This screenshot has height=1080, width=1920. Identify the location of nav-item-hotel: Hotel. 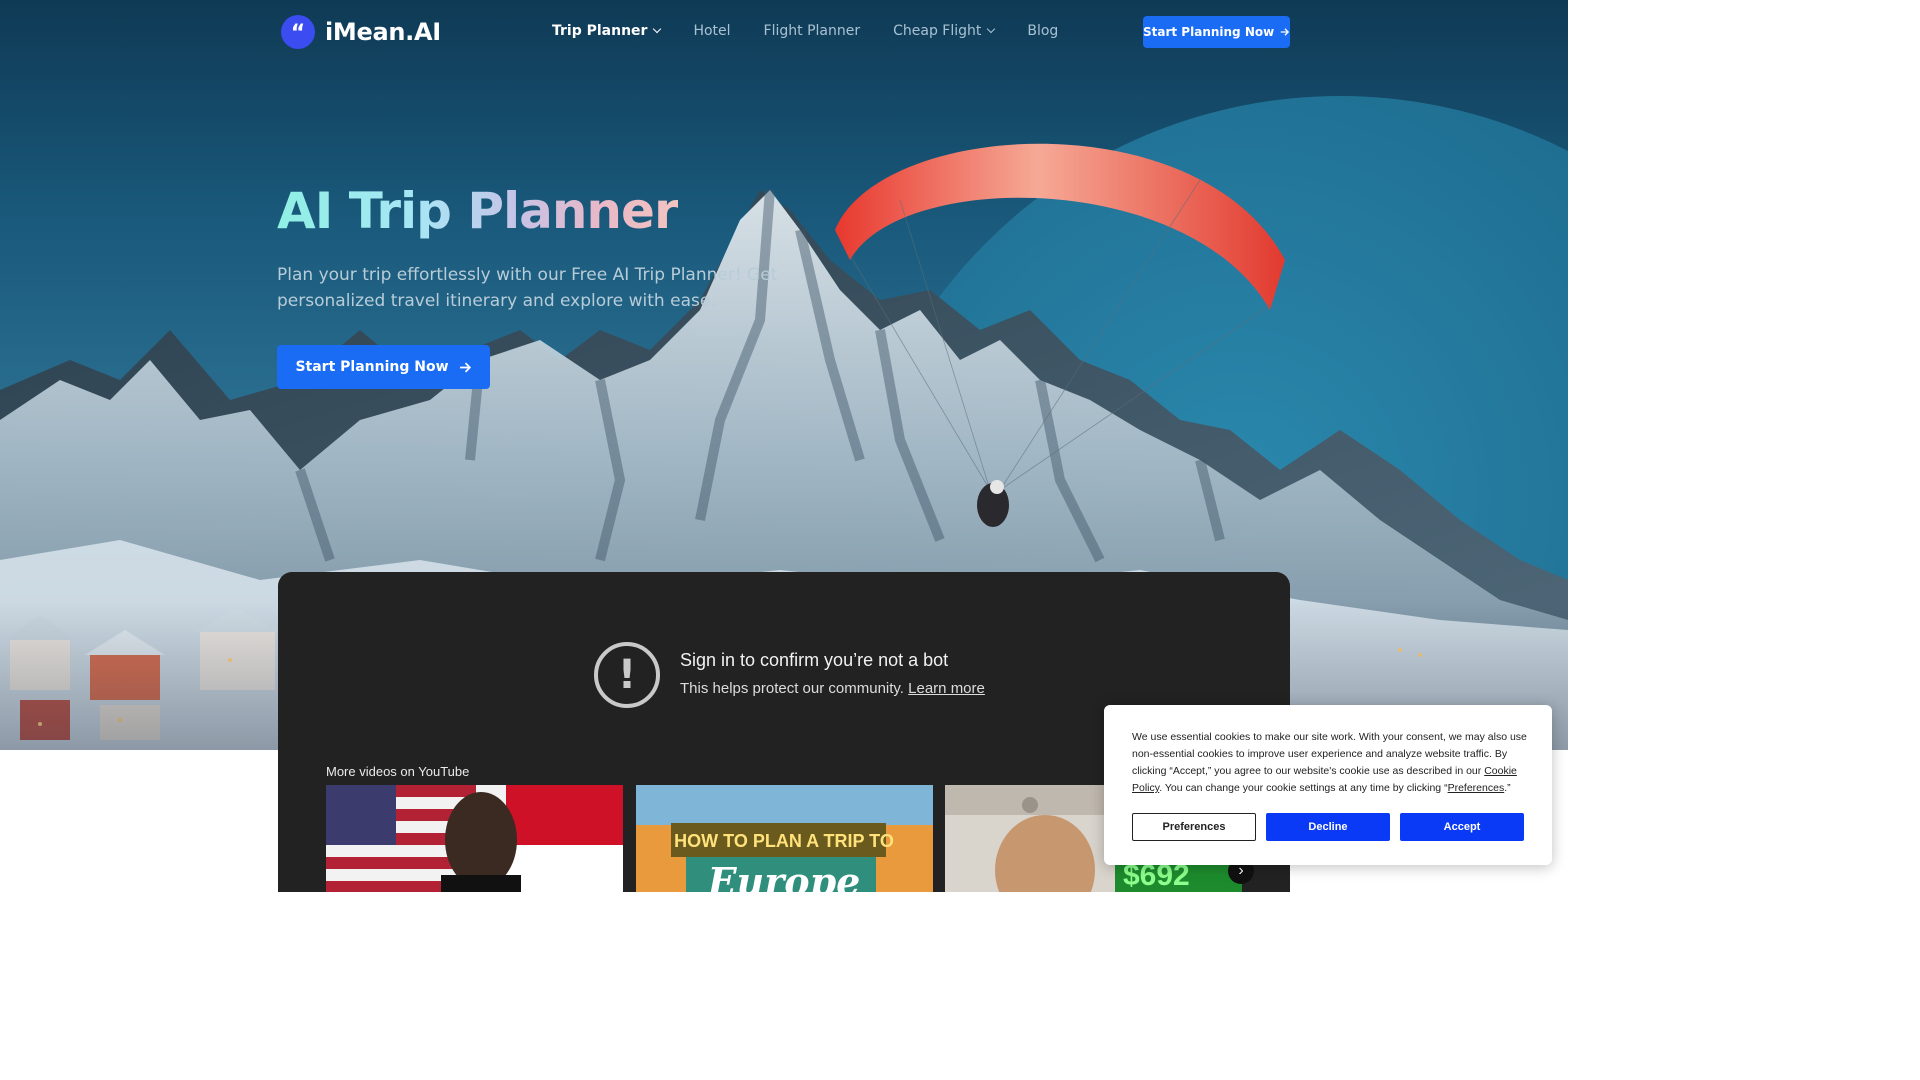
(711, 31).